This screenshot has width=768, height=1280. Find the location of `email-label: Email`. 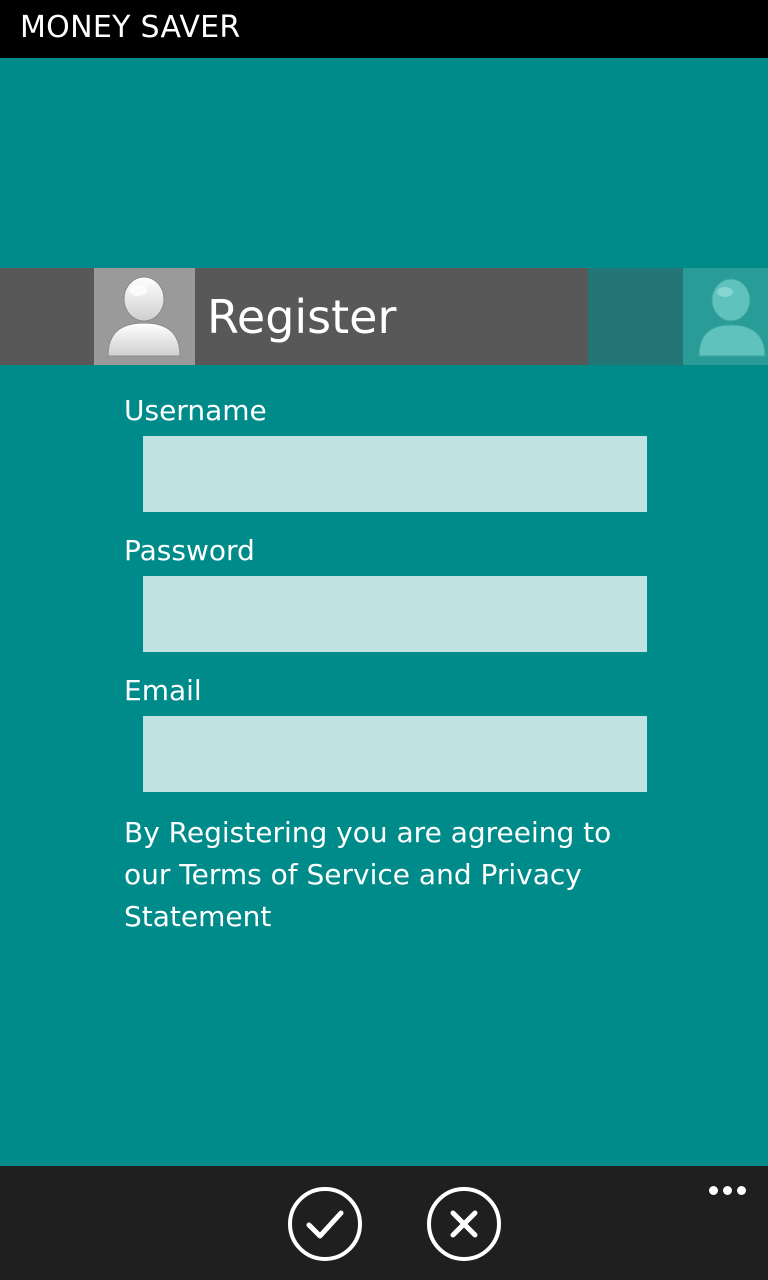

email-label: Email is located at coordinates (163, 690).